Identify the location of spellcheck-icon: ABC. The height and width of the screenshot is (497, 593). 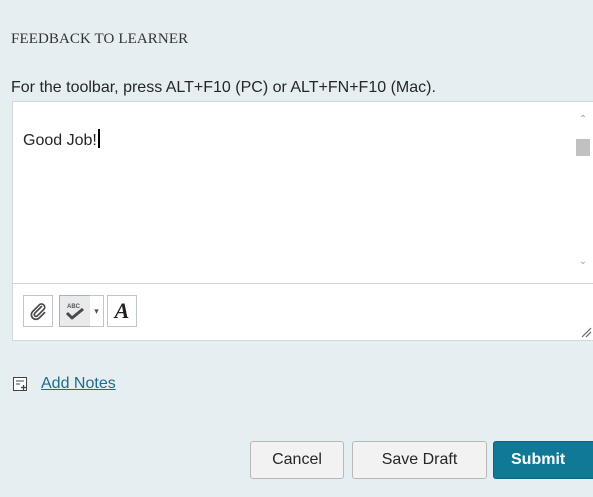
(74, 312).